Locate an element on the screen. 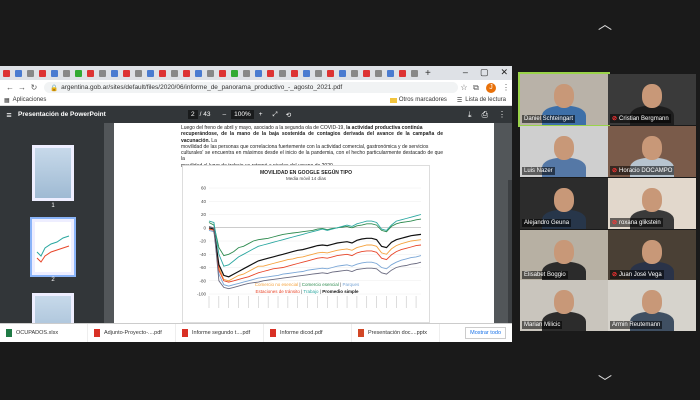 The height and width of the screenshot is (400, 700). series-line is located at coordinates (315, 255).